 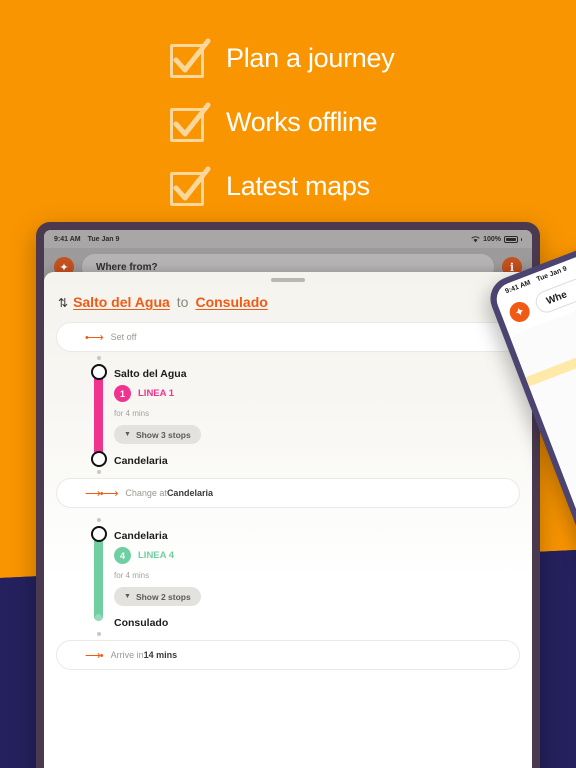 I want to click on line-row: 4 LINEA 4, so click(x=323, y=555).